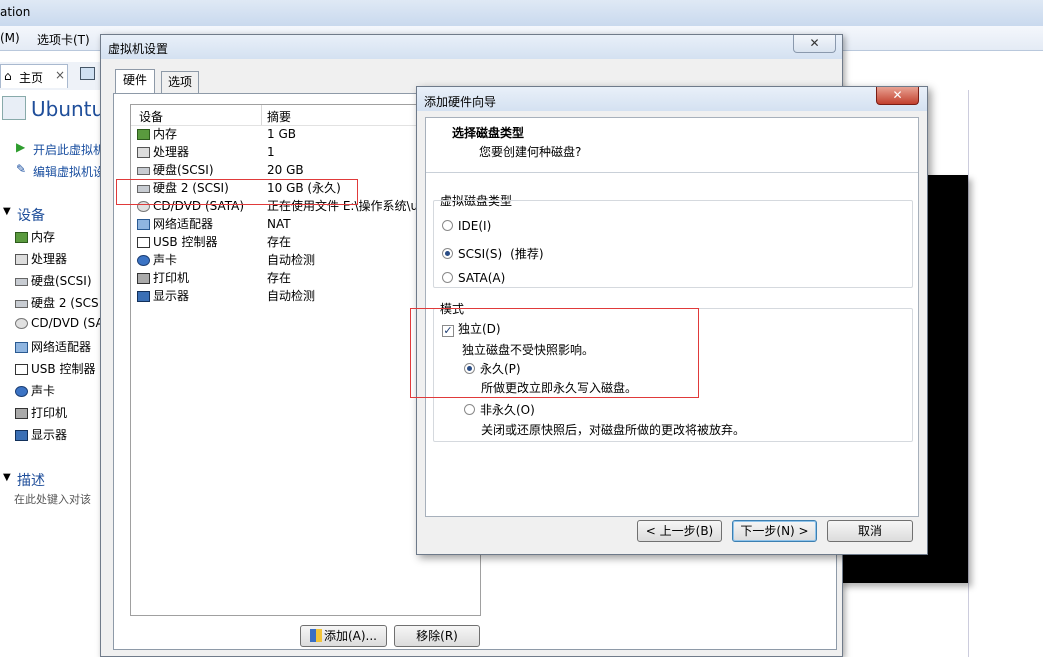 The image size is (1043, 657). Describe the element at coordinates (1005, 373) in the screenshot. I see `right-panel` at that location.